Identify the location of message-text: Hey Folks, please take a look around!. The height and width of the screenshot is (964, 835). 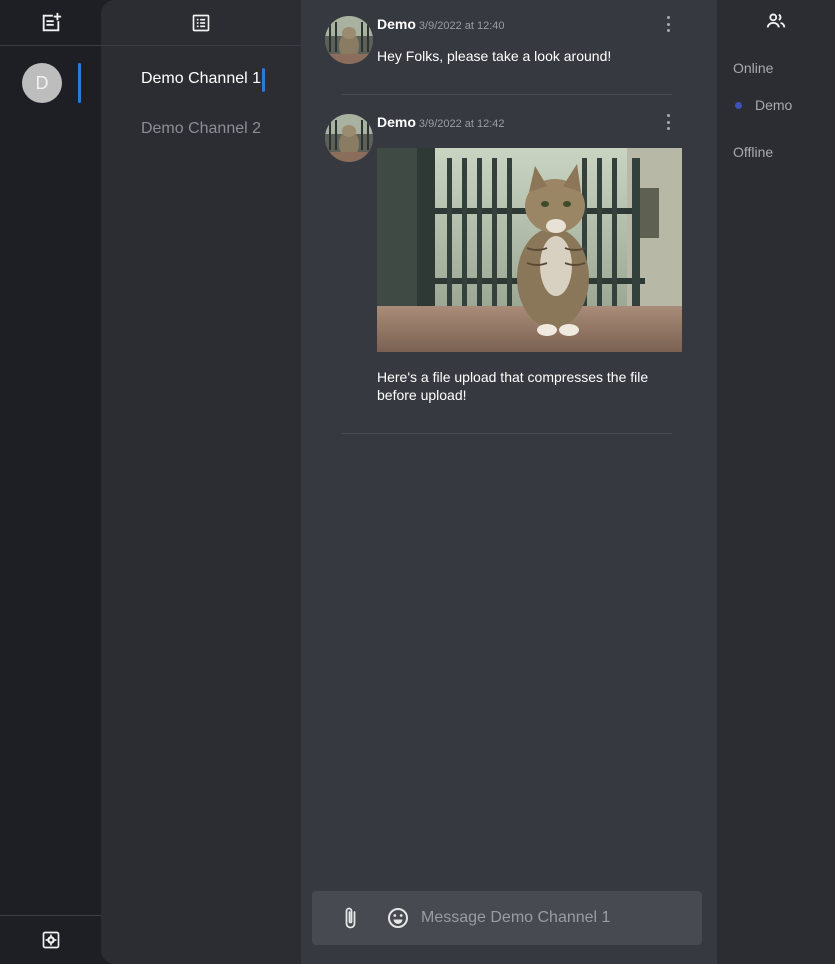
(494, 56).